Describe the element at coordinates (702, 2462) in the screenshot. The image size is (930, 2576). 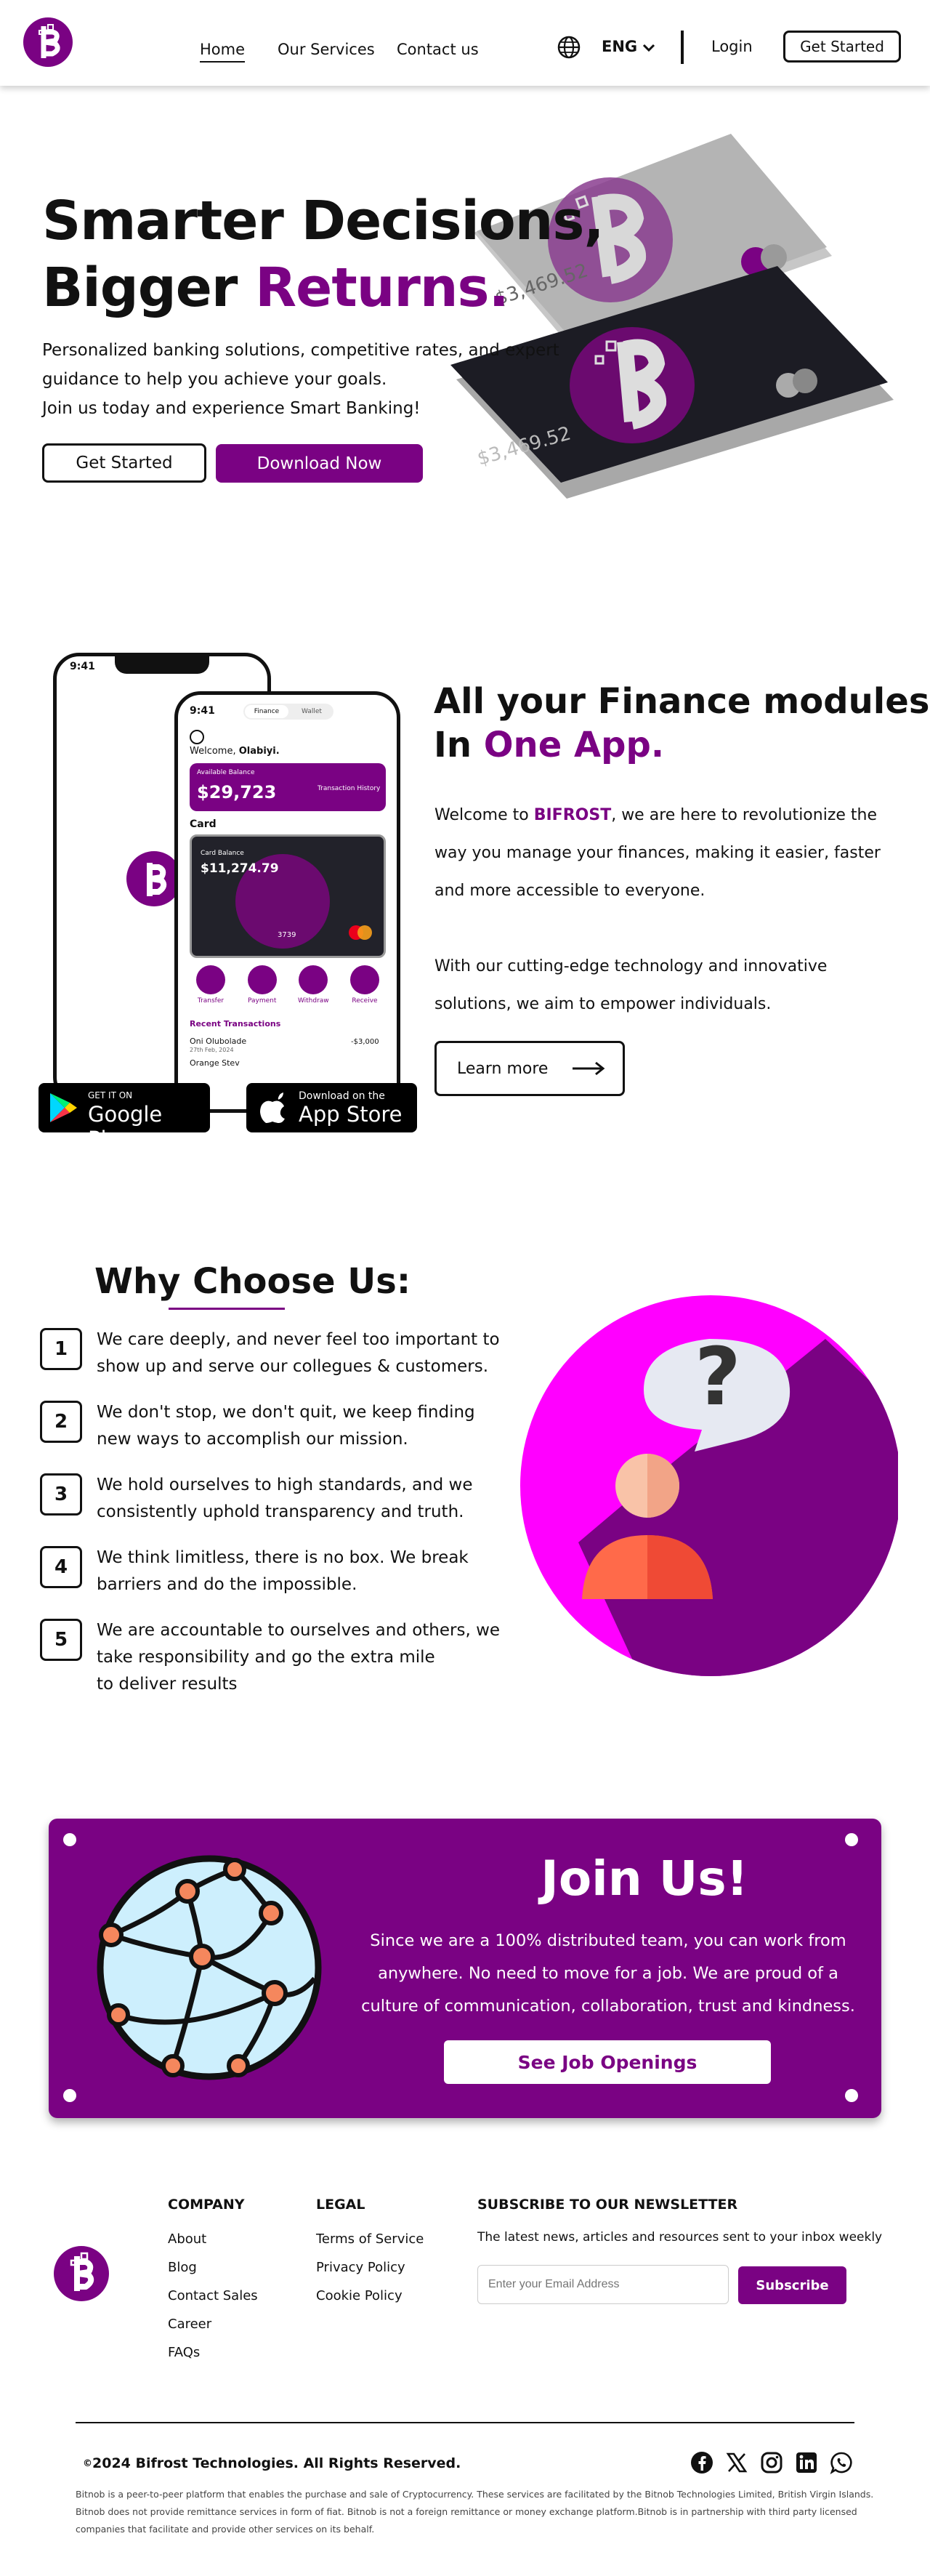
I see `facebook-icon` at that location.